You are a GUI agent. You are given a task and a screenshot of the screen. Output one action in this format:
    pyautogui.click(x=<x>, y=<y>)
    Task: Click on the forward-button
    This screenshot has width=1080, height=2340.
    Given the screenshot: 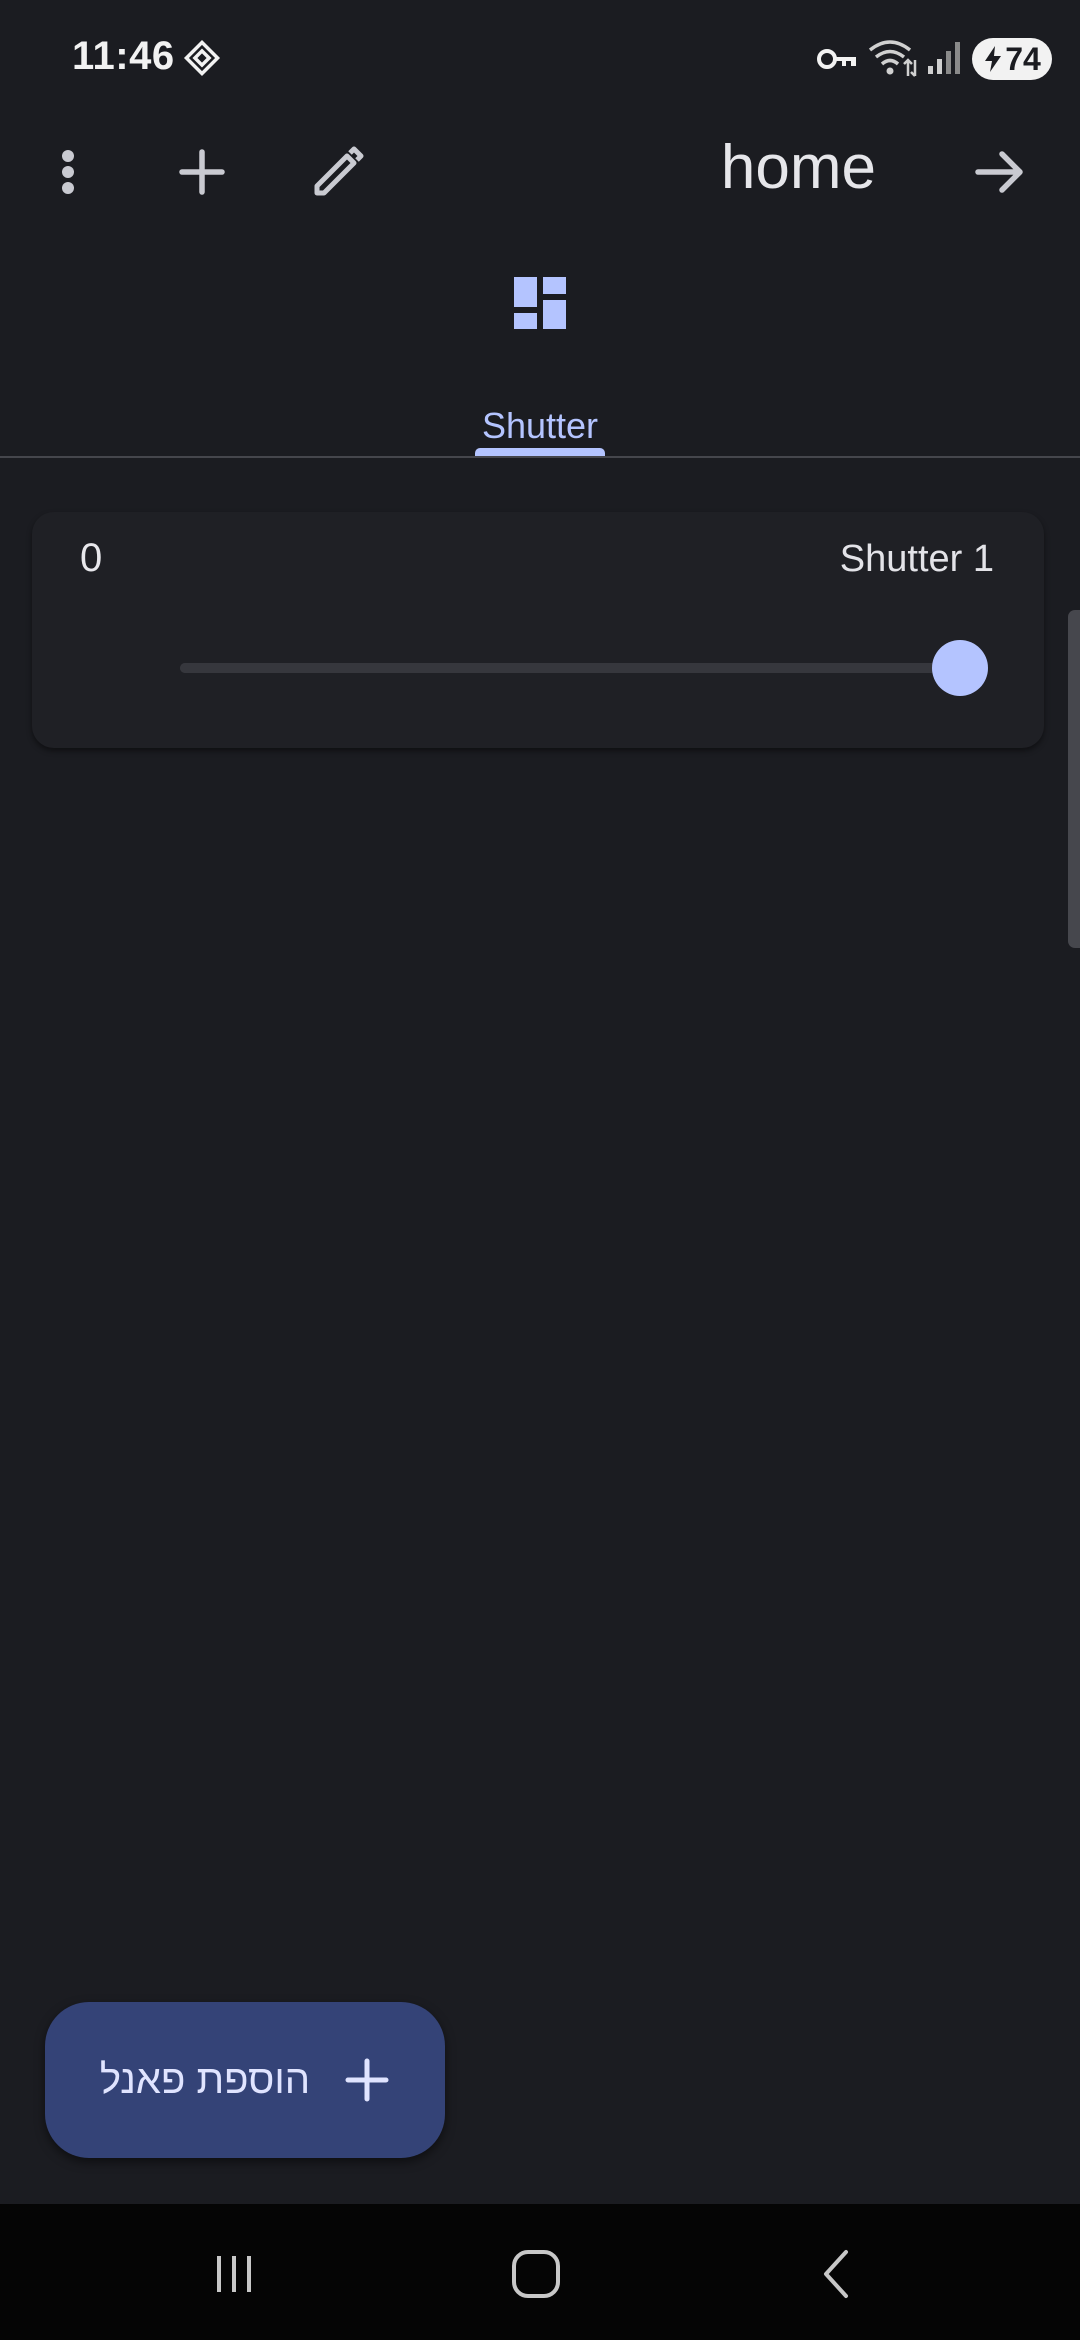 What is the action you would take?
    pyautogui.click(x=1000, y=172)
    